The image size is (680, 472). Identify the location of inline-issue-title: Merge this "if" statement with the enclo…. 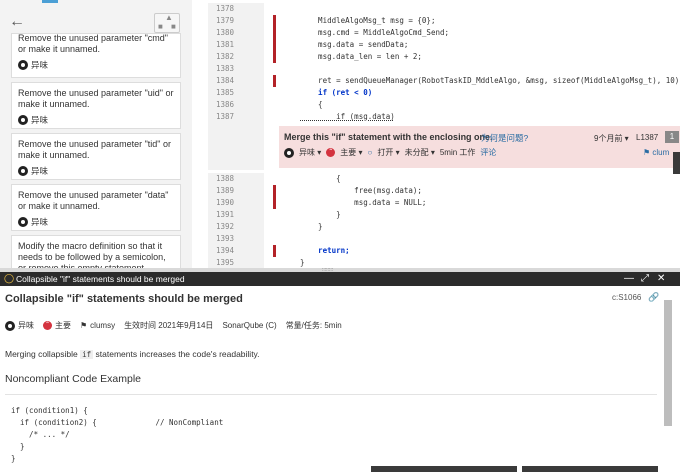
(388, 137).